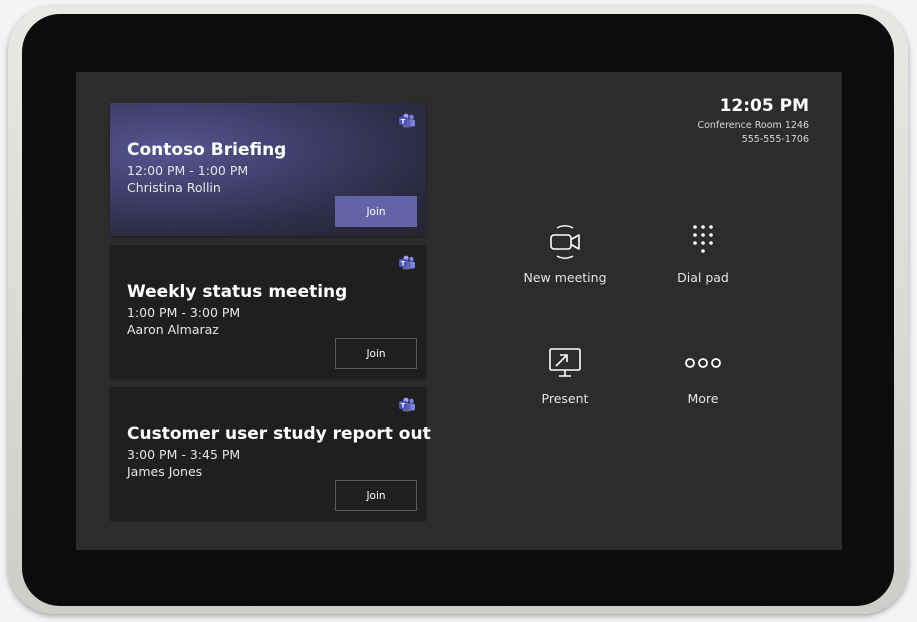  Describe the element at coordinates (753, 125) in the screenshot. I see `room-name: Conference Room 1246` at that location.